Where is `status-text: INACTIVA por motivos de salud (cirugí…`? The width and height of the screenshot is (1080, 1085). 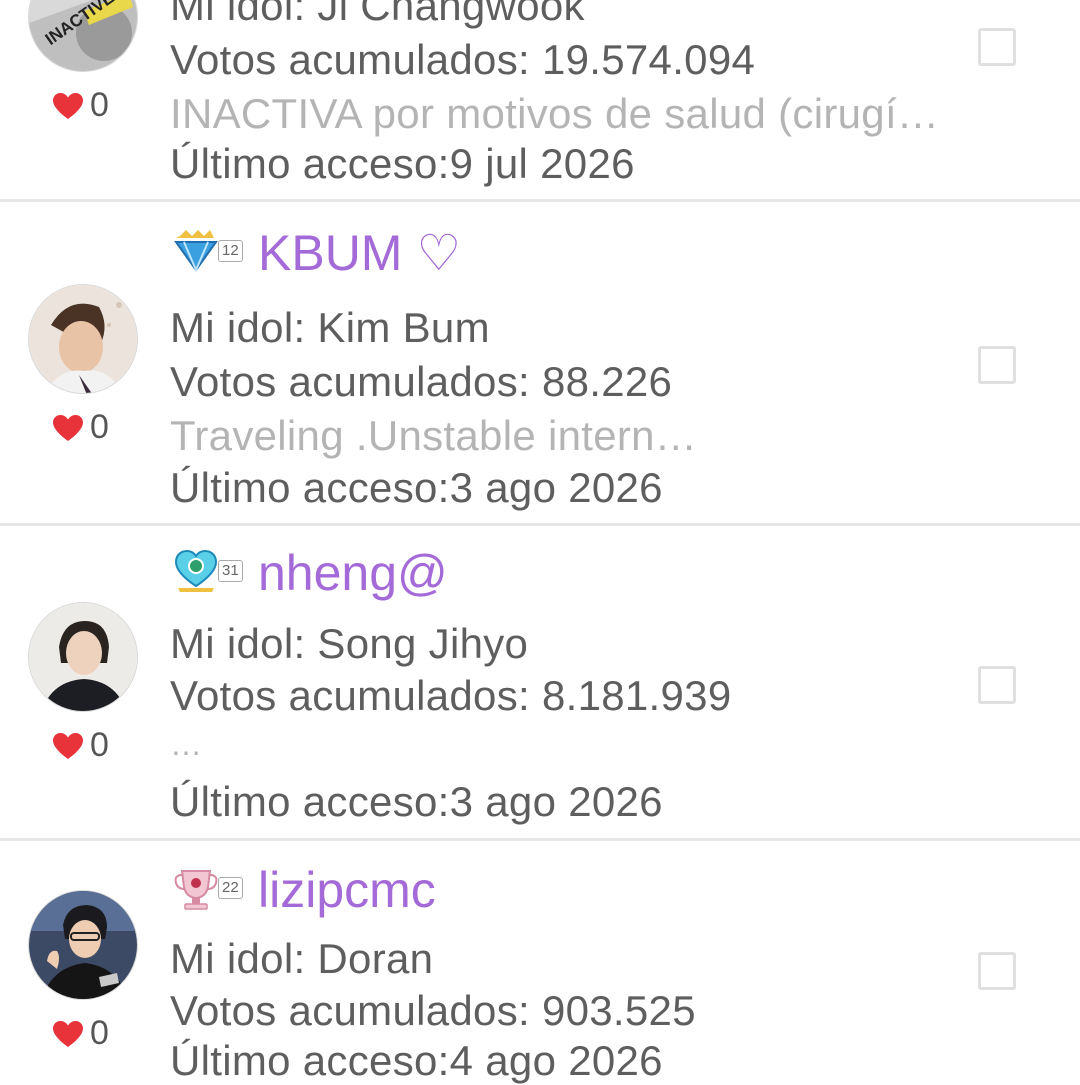
status-text: INACTIVA por motivos de salud (cirugí… is located at coordinates (555, 113).